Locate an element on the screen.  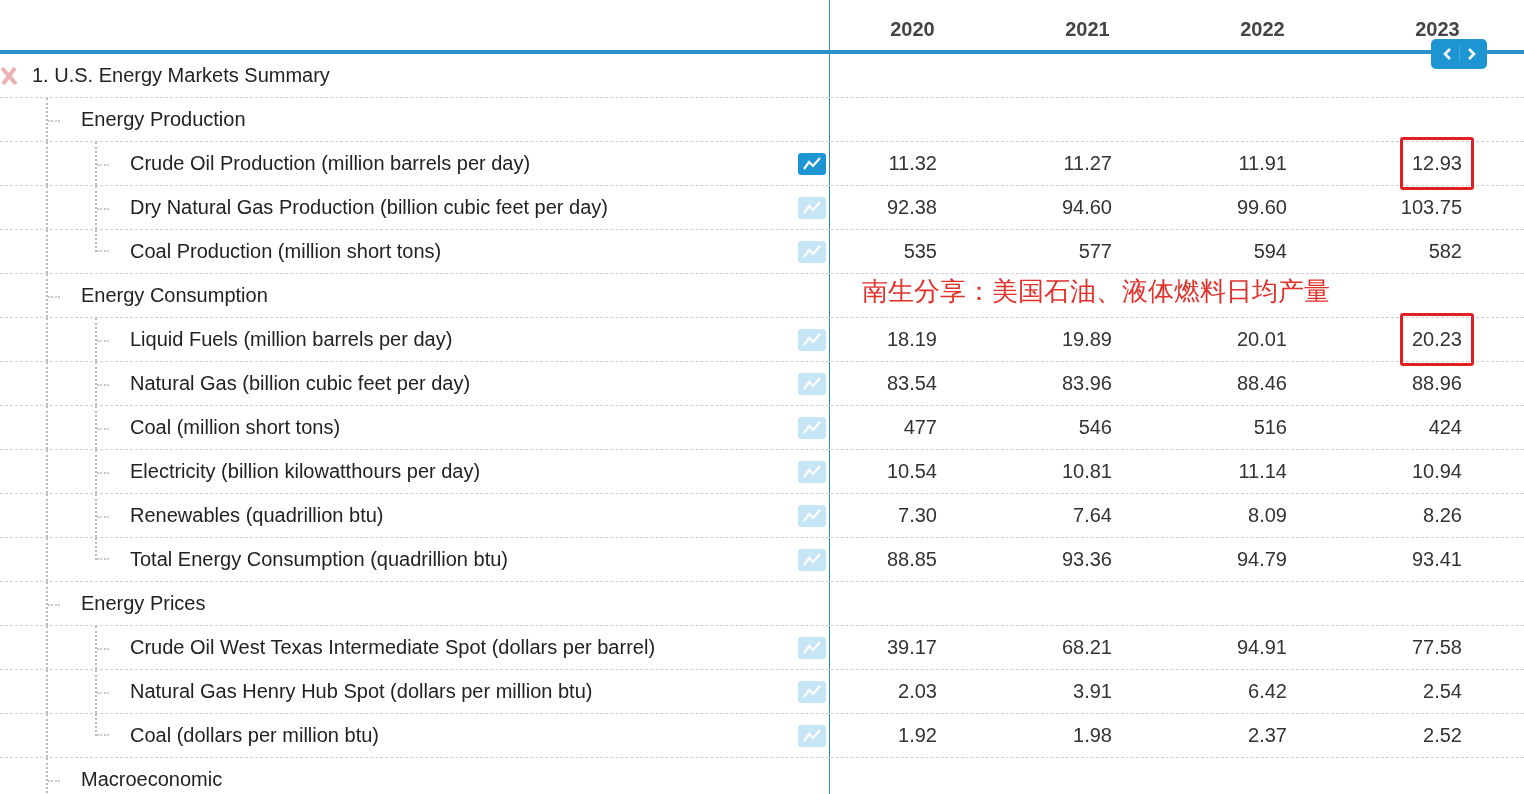
row-label: Crude Oil West Texas Intermediate Spot (dollars per barrel) is located at coordinates (393, 647).